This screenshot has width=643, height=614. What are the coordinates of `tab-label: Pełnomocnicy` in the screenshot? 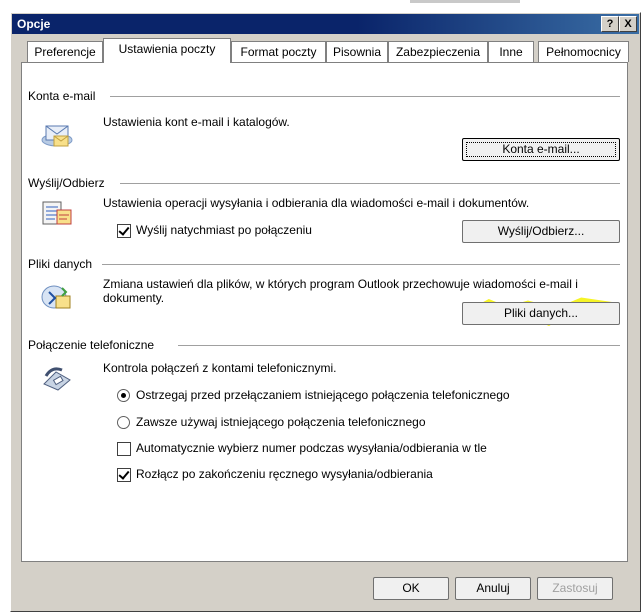 It's located at (583, 52).